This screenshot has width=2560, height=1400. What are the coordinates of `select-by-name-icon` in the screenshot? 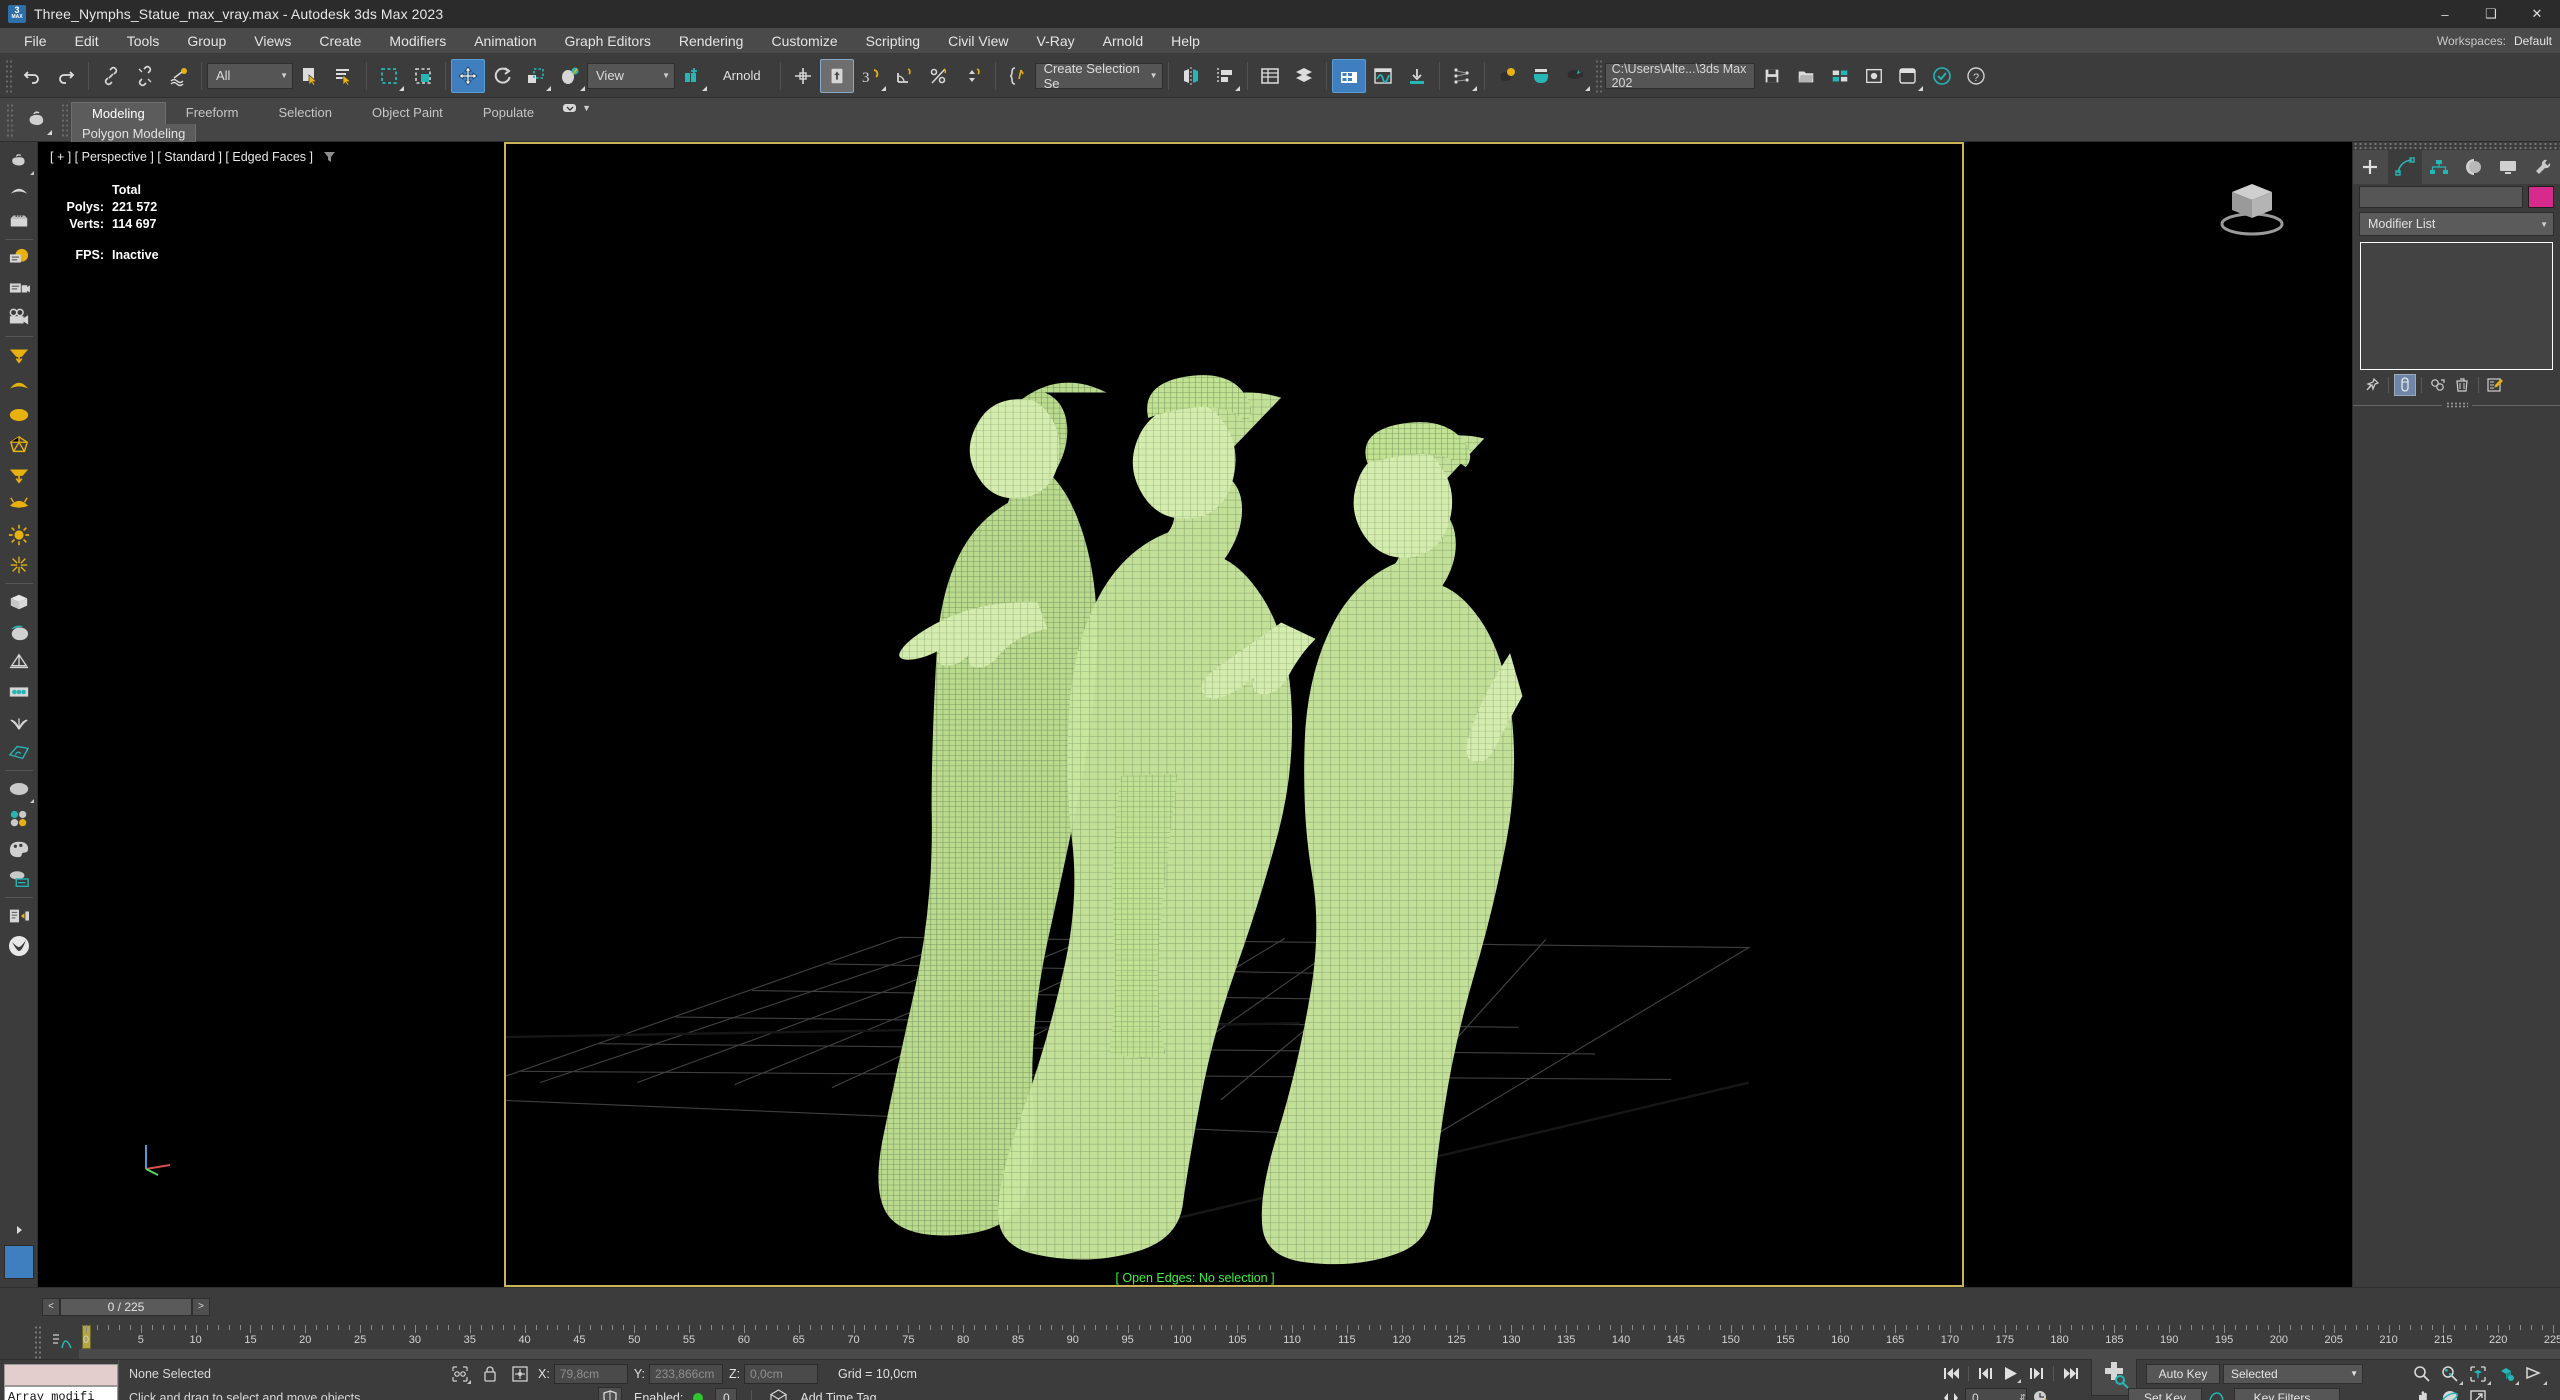 It's located at (344, 76).